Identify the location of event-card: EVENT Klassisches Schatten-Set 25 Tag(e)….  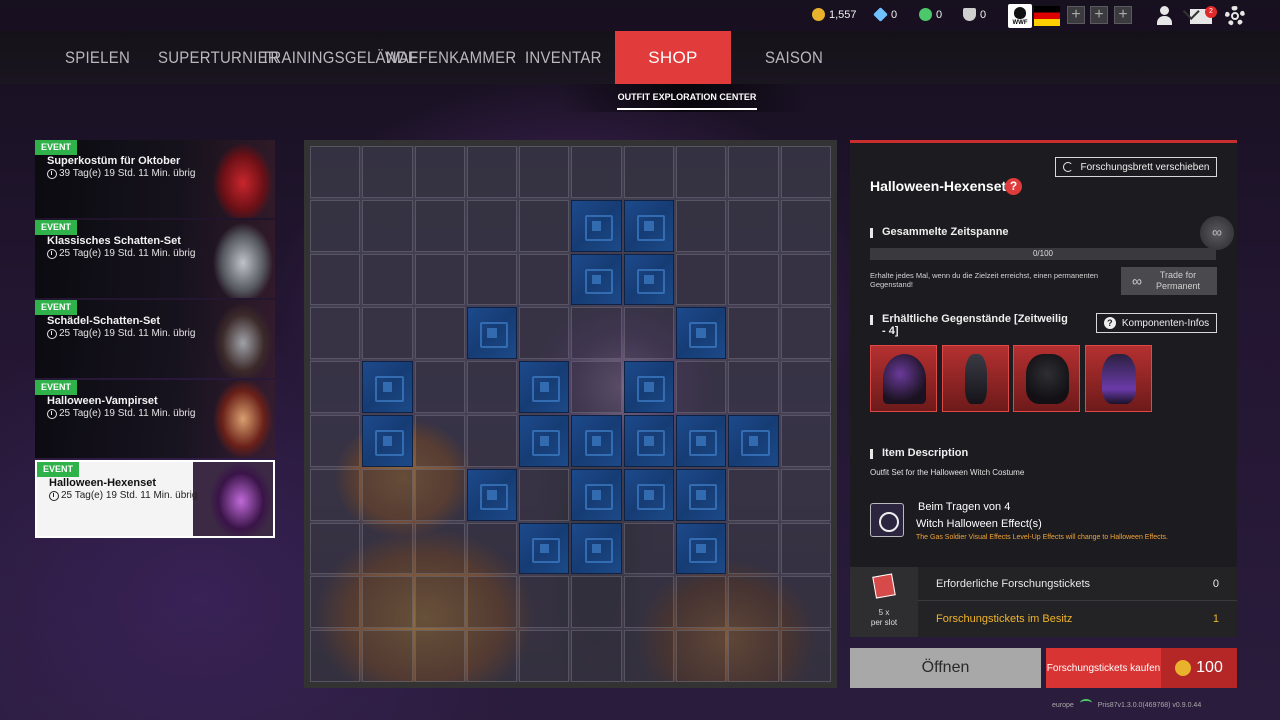
(155, 259).